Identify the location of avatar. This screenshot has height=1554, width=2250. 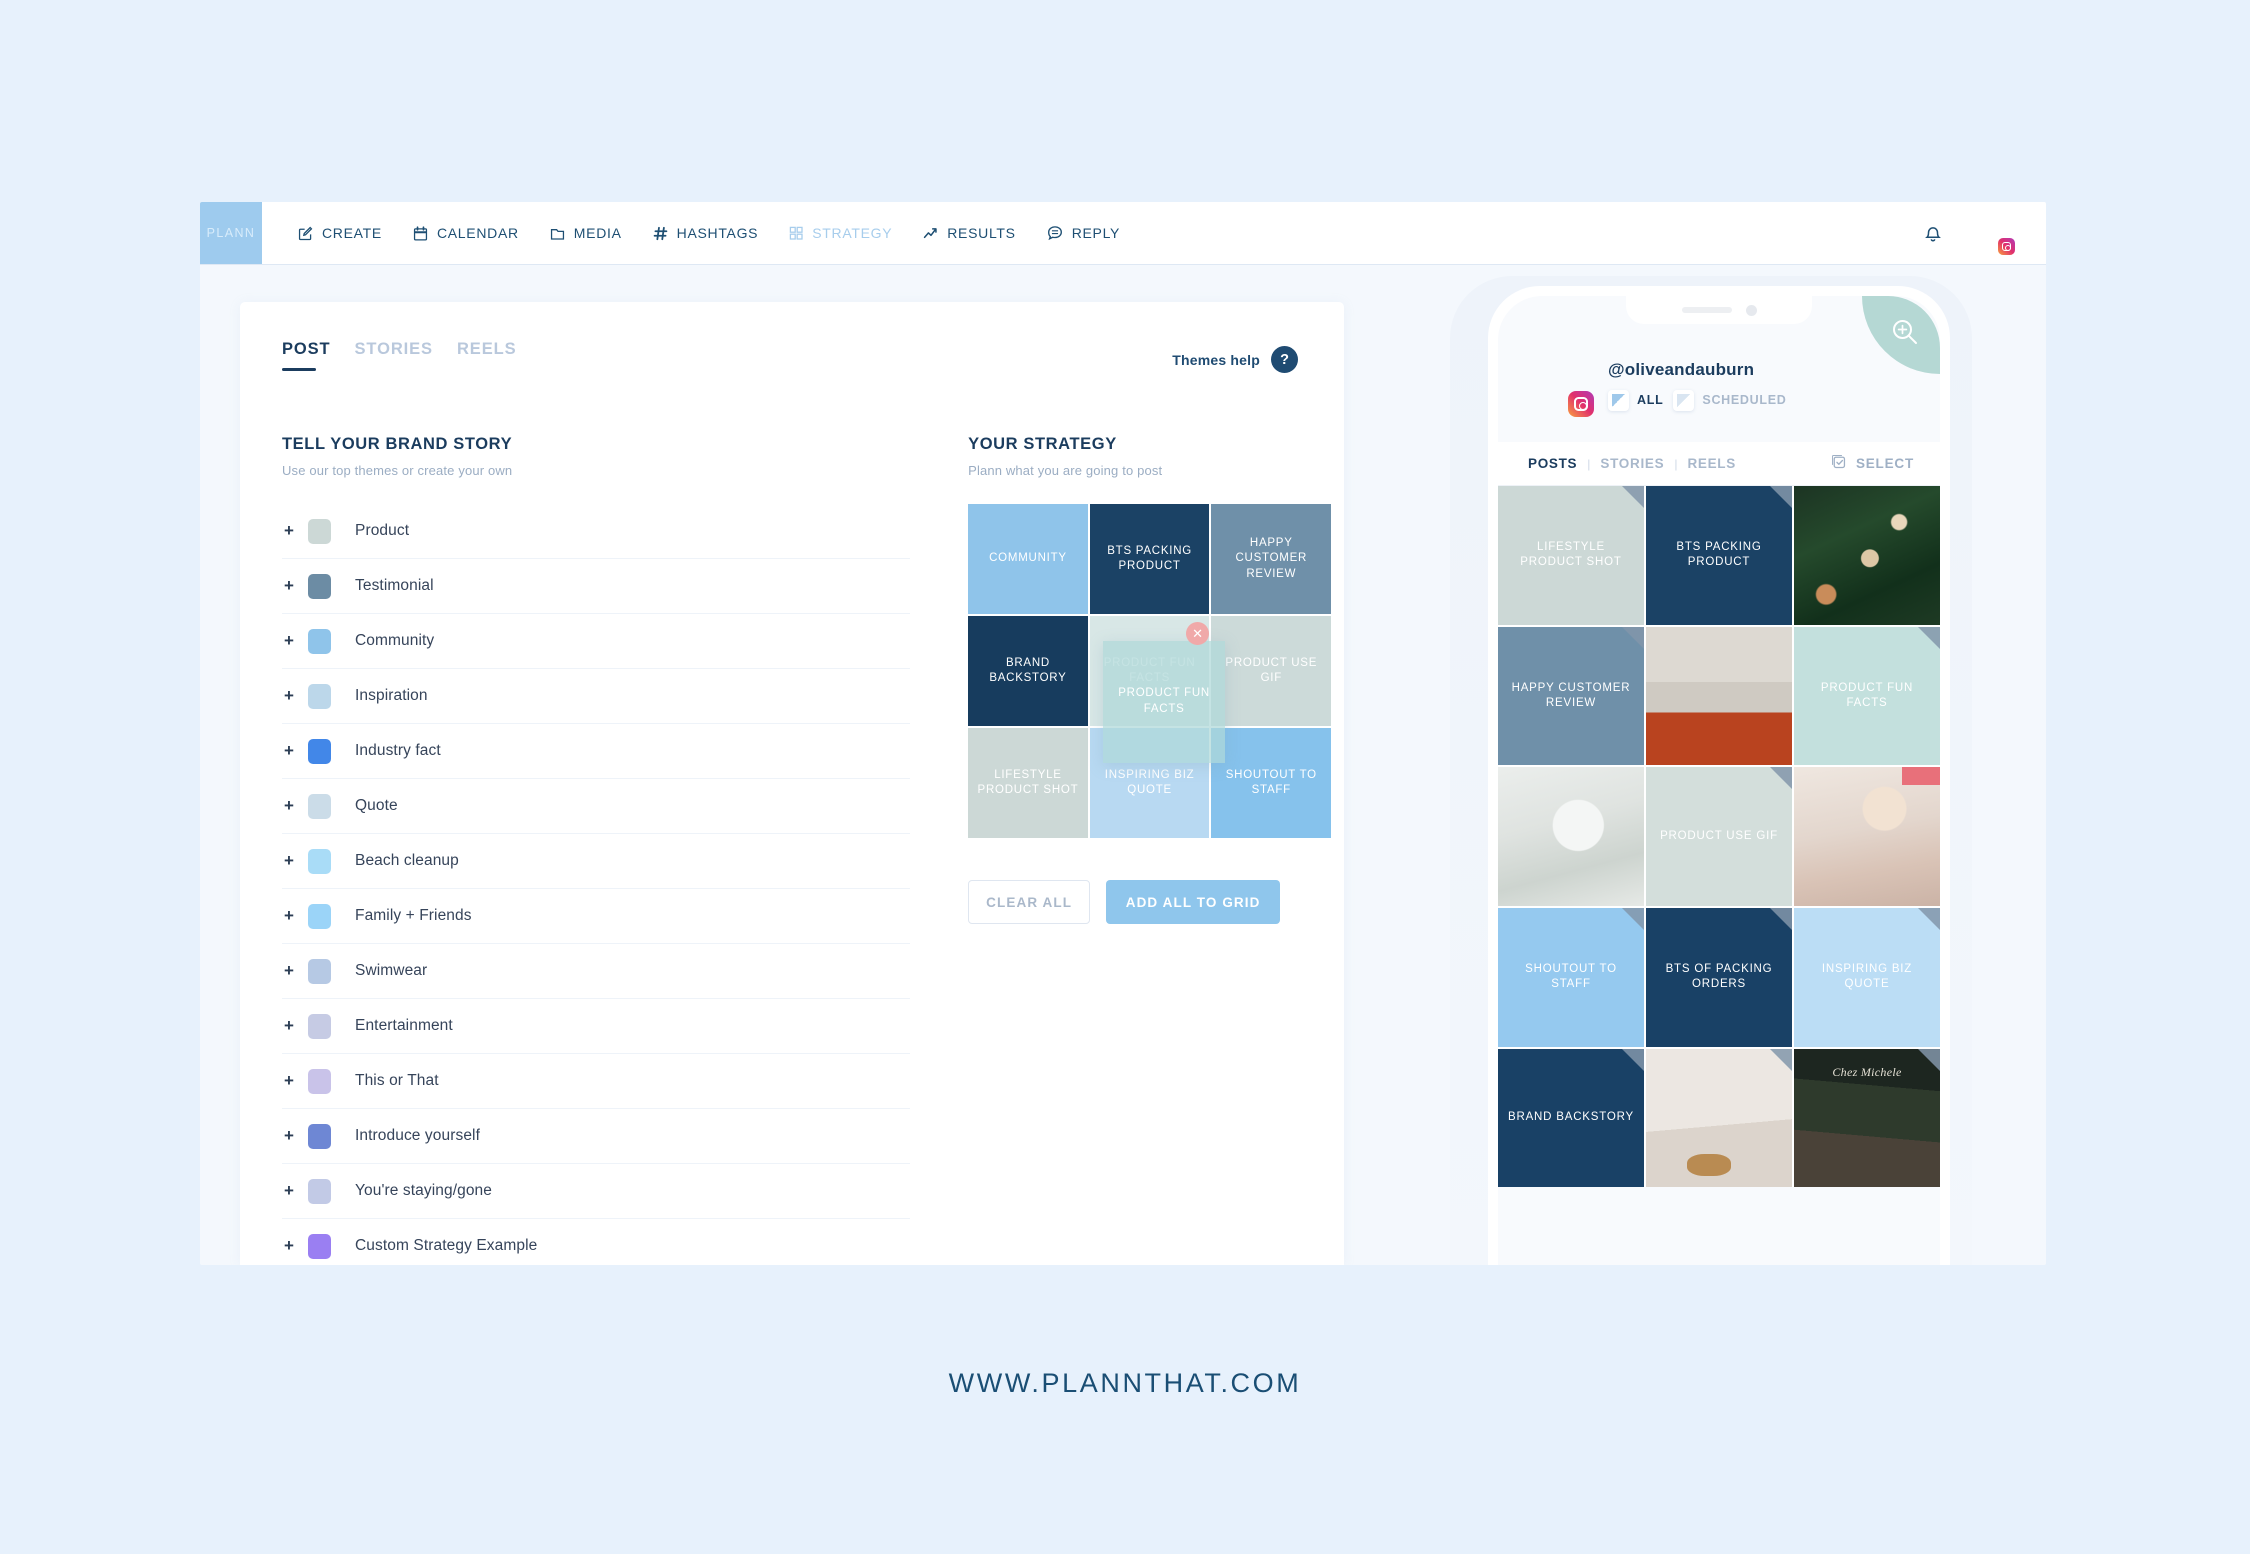
(1993, 234).